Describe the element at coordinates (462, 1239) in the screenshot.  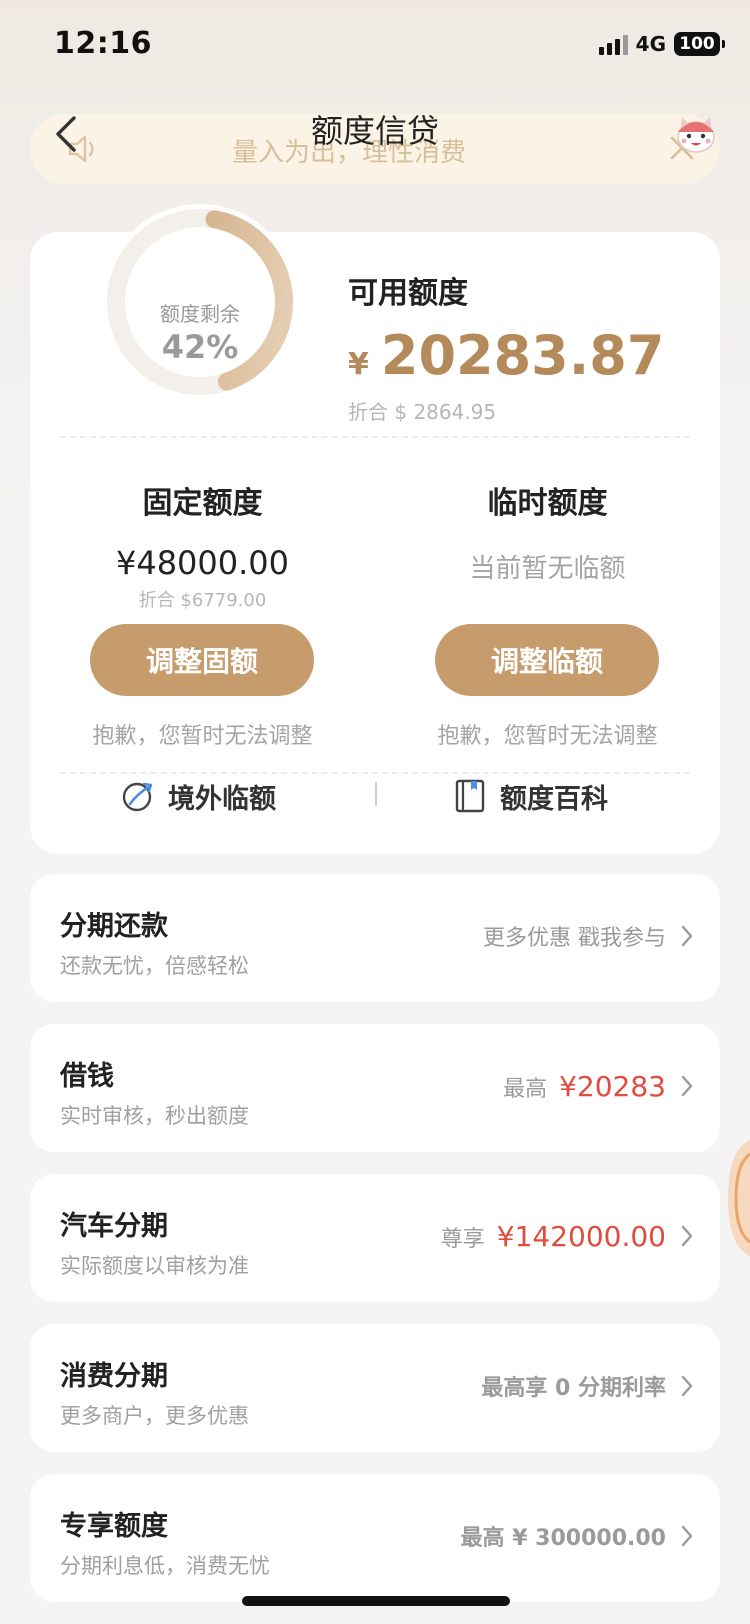
I see `row-promo-label: 尊享` at that location.